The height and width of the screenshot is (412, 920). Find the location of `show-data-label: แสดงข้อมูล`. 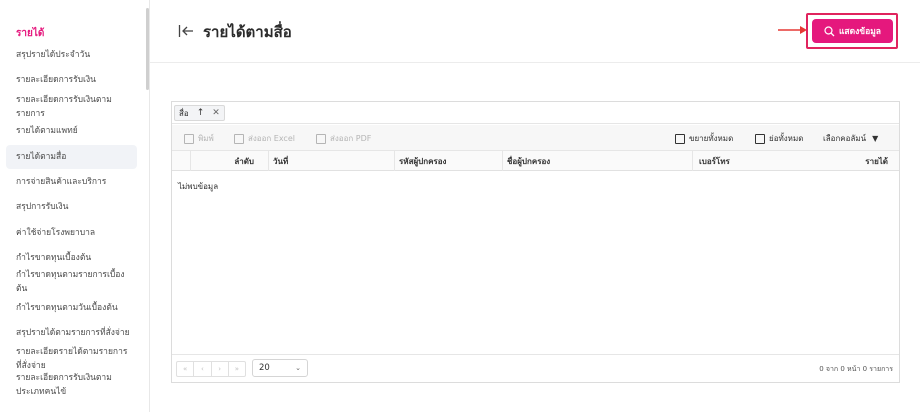

show-data-label: แสดงข้อมูล is located at coordinates (860, 32).